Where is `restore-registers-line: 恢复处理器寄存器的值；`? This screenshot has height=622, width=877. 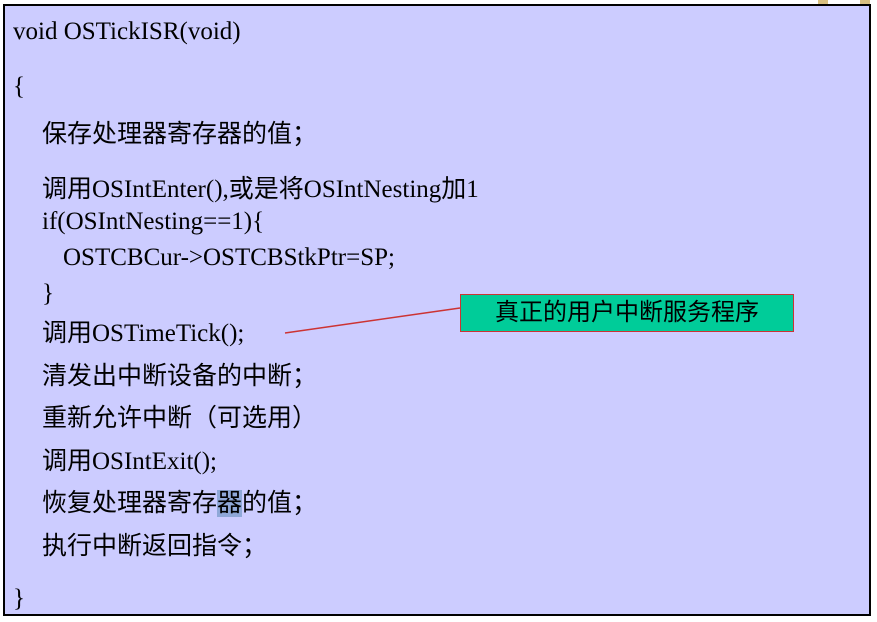
restore-registers-line: 恢复处理器寄存器的值； is located at coordinates (179, 504).